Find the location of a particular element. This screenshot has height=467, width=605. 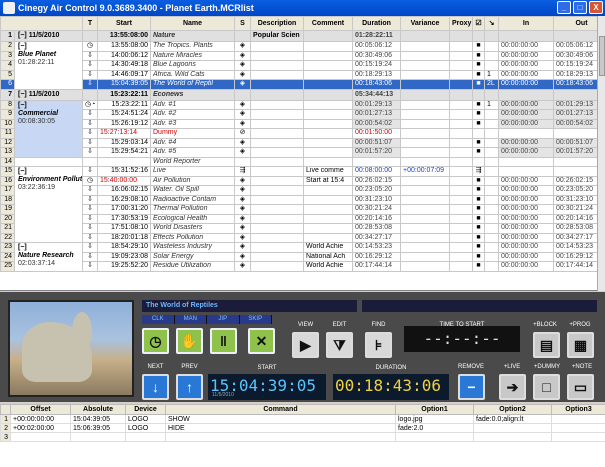

playlist-row: 11⇩15:27:13:14Dummy⊘00:01:50:004:3 is located at coordinates (298, 133).